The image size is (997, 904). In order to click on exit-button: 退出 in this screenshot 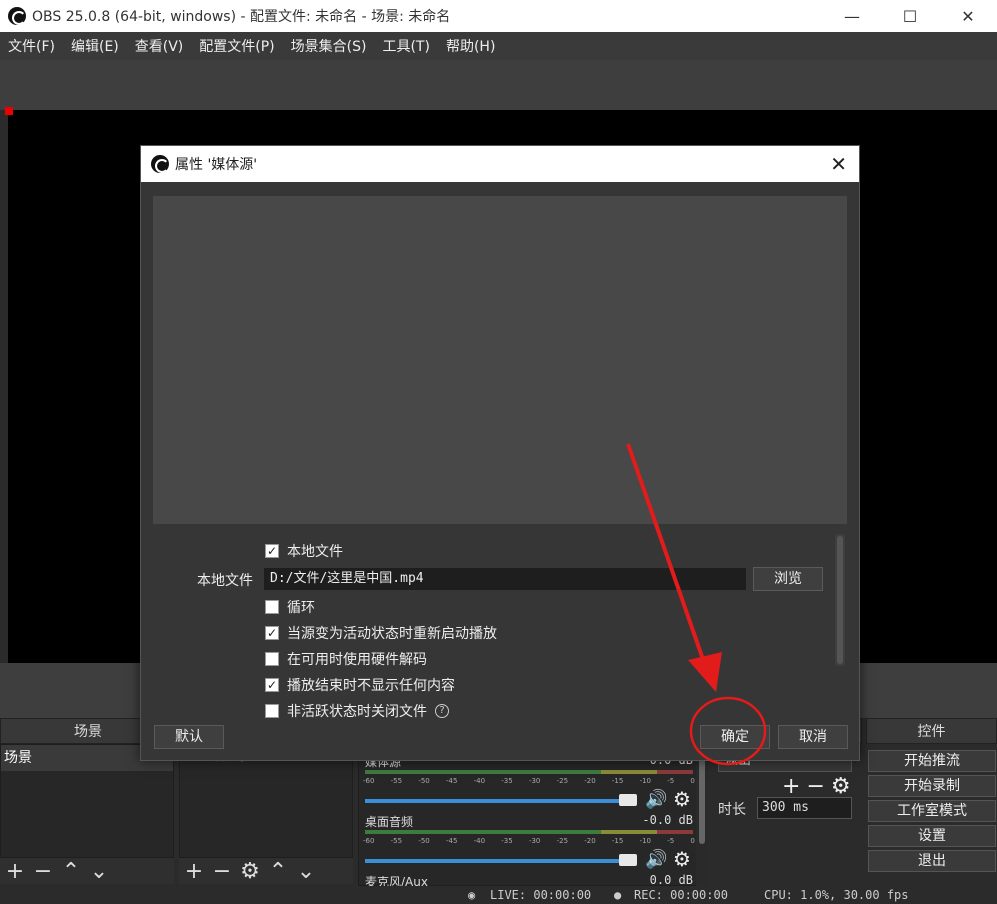, I will do `click(932, 861)`.